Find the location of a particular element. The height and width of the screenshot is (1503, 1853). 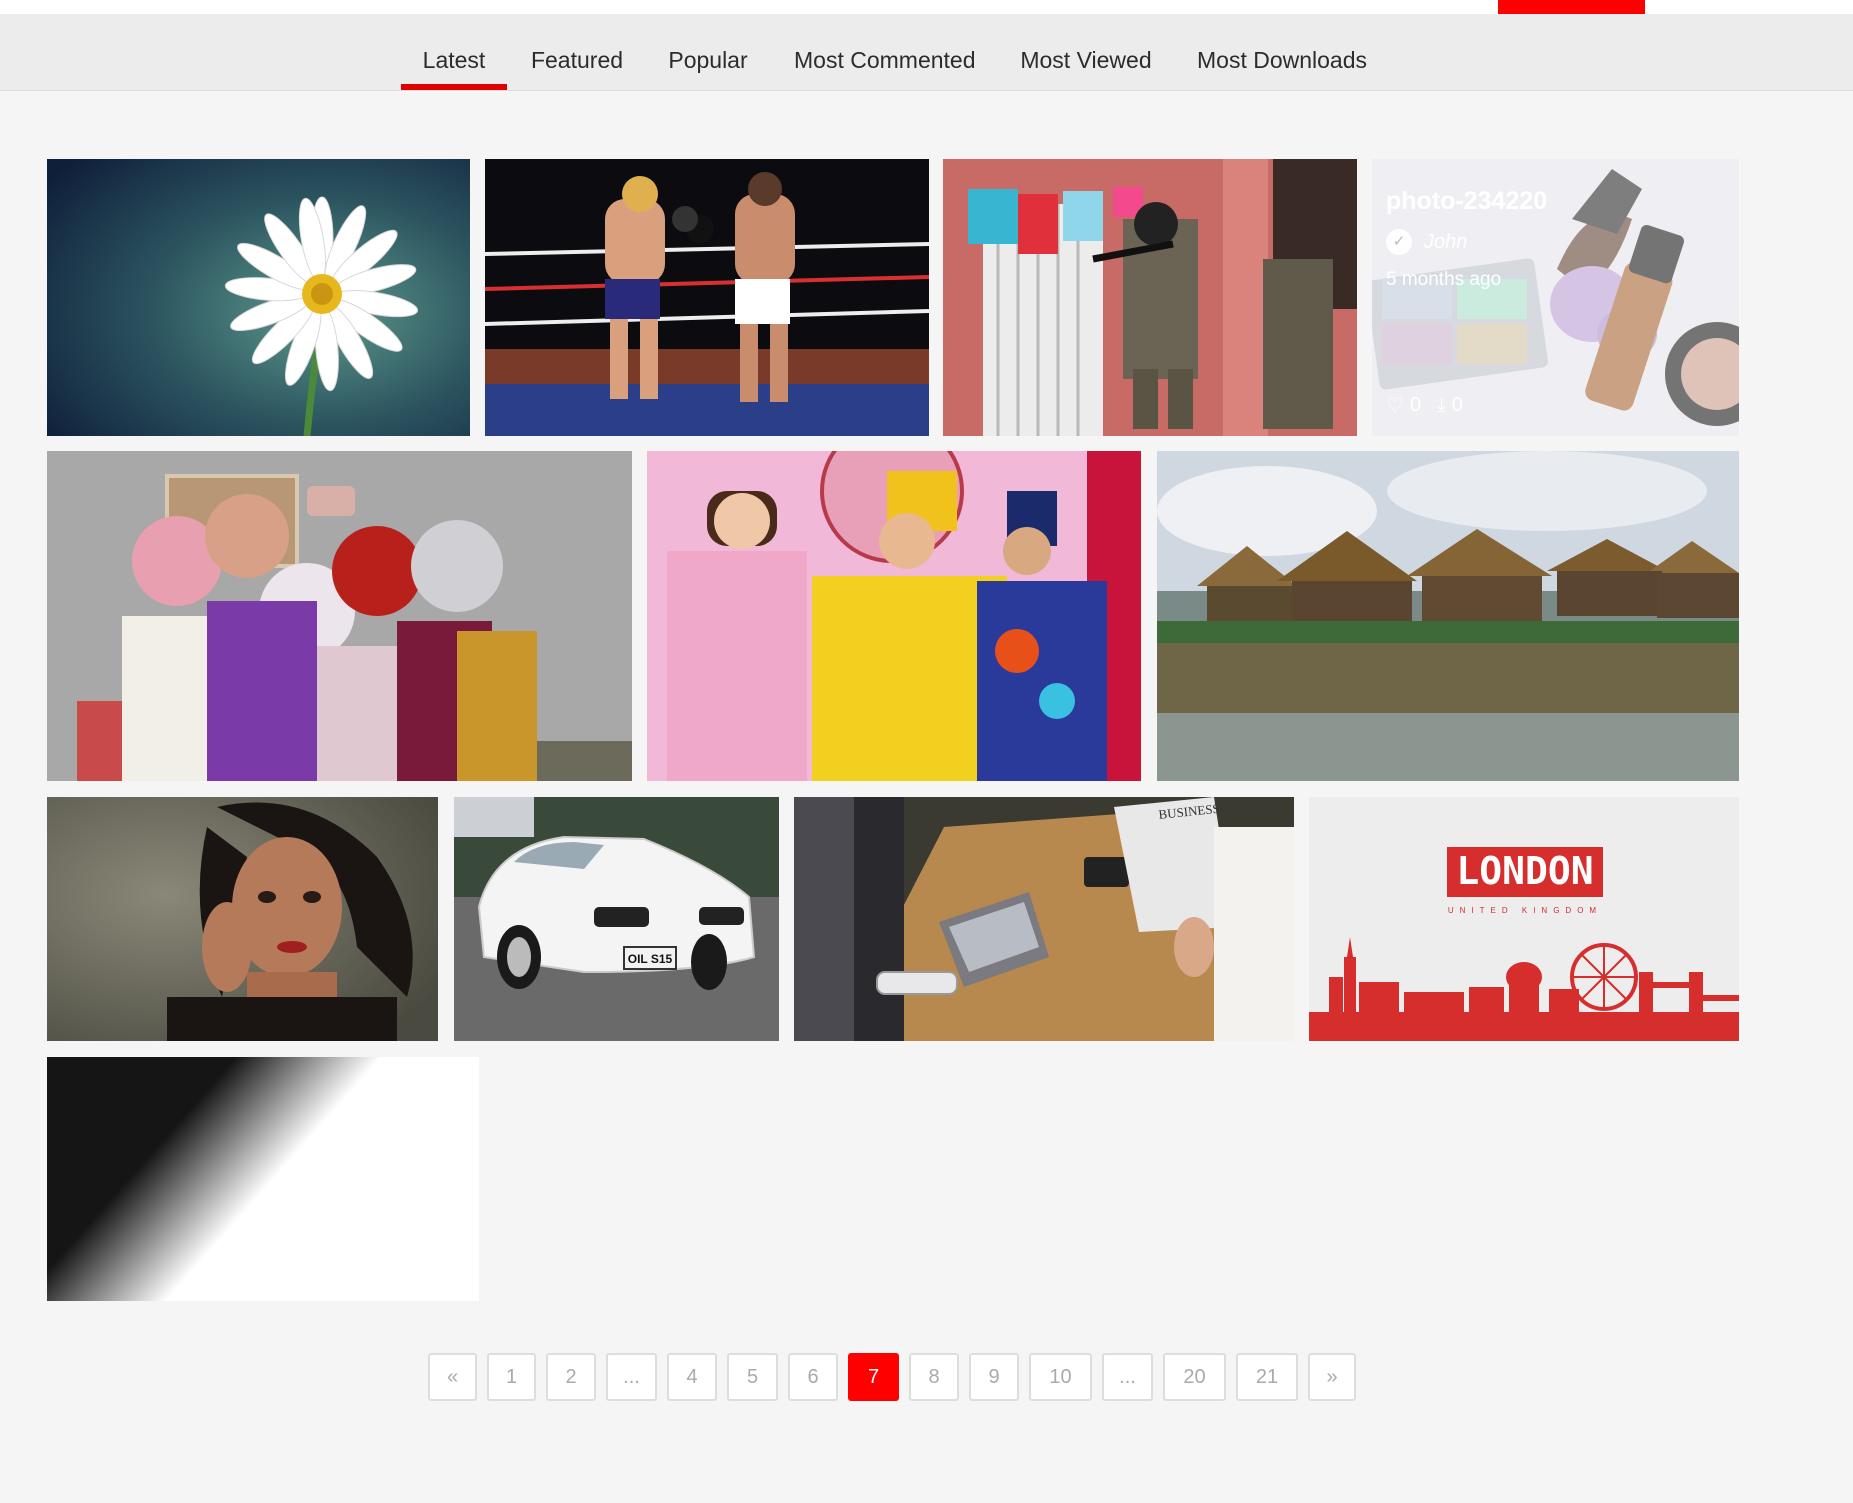

photo-tile-soldiers is located at coordinates (1150, 297).